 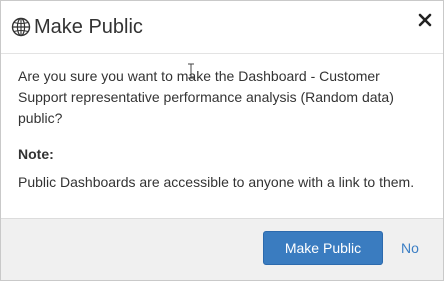 I want to click on make-public-button: Make Public, so click(x=323, y=248).